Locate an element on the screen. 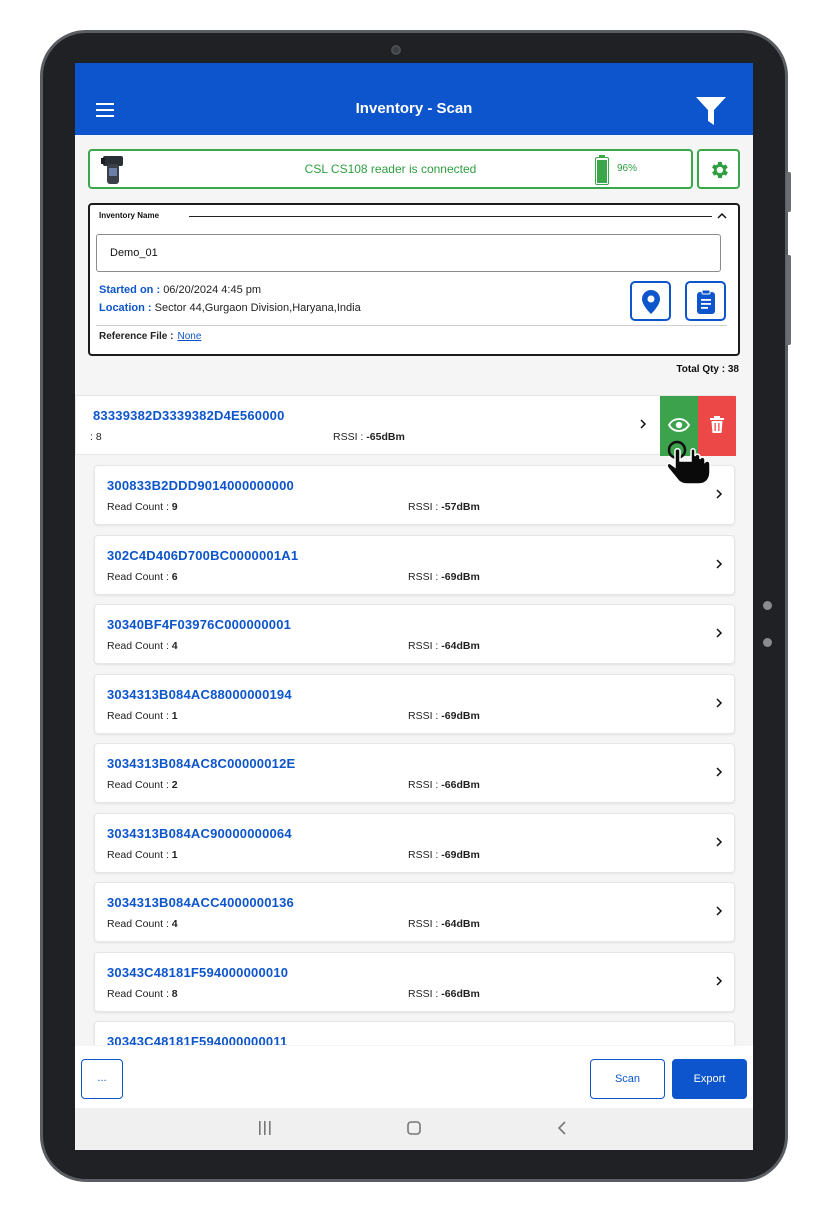 The width and height of the screenshot is (822, 1218). tag-row: 30343C48181F594000000011 is located at coordinates (414, 1033).